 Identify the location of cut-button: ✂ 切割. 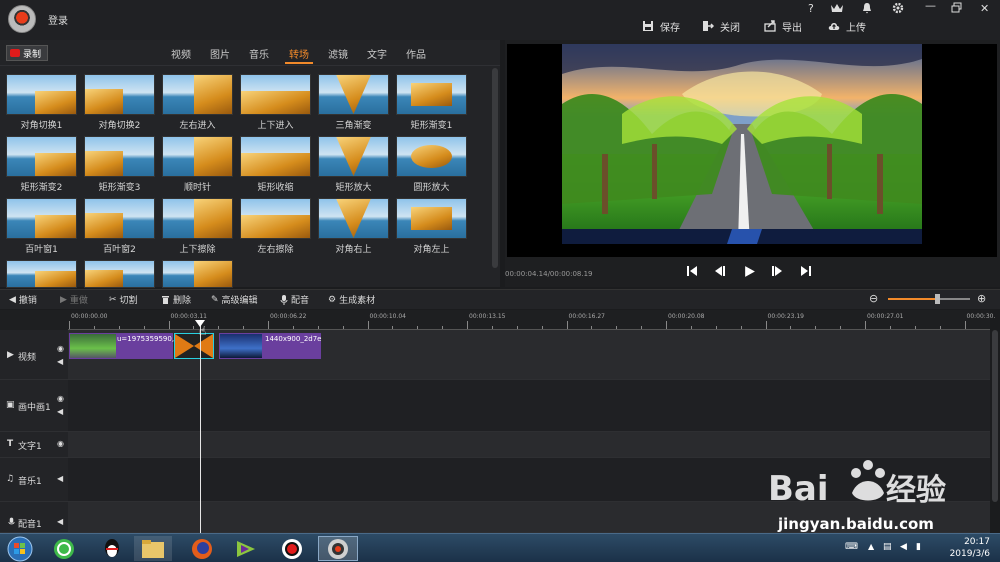
(123, 300).